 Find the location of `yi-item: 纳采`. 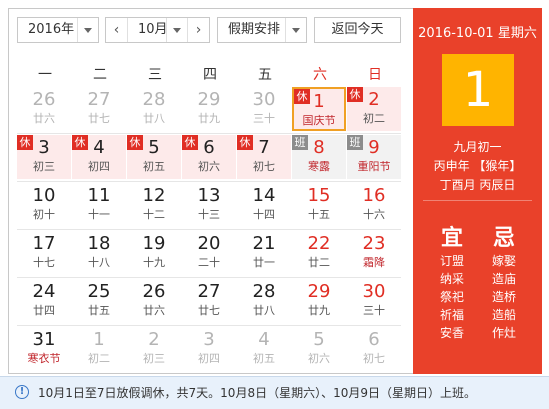

yi-item: 纳采 is located at coordinates (451, 279).